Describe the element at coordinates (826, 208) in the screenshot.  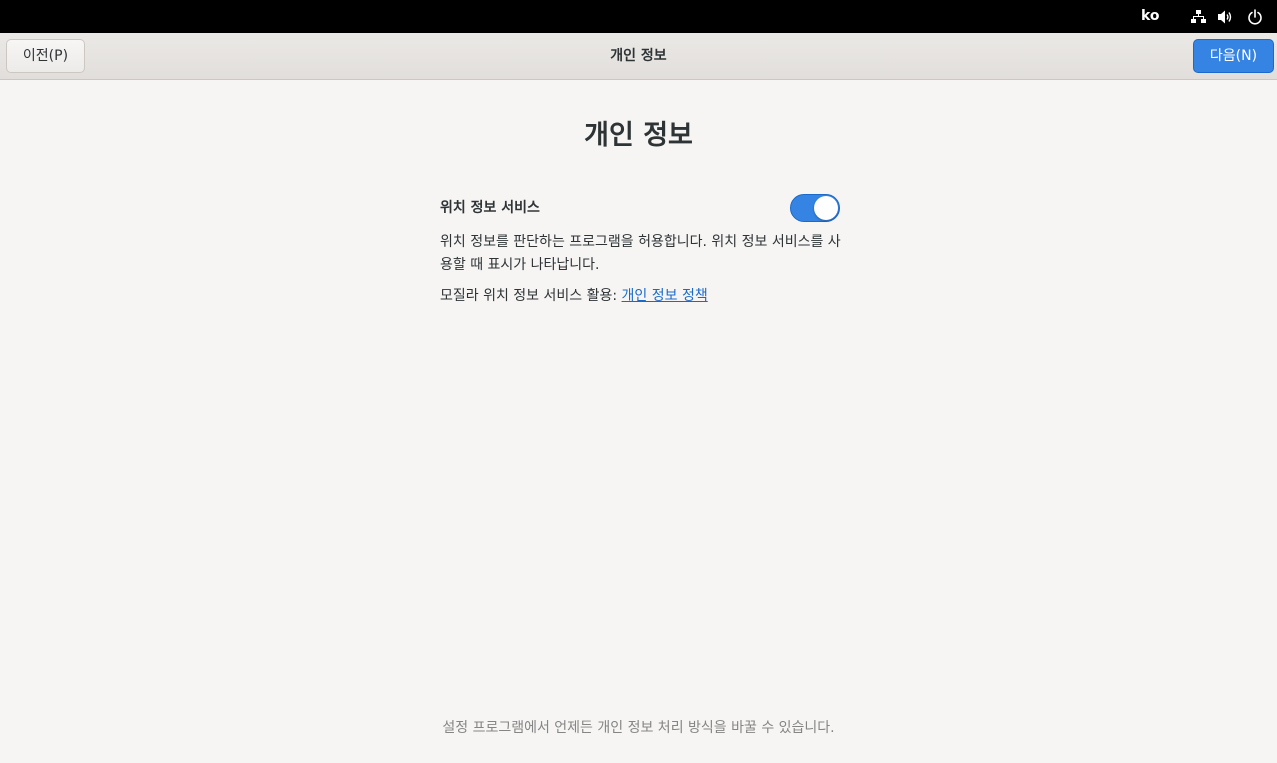
I see `toggle-knob` at that location.